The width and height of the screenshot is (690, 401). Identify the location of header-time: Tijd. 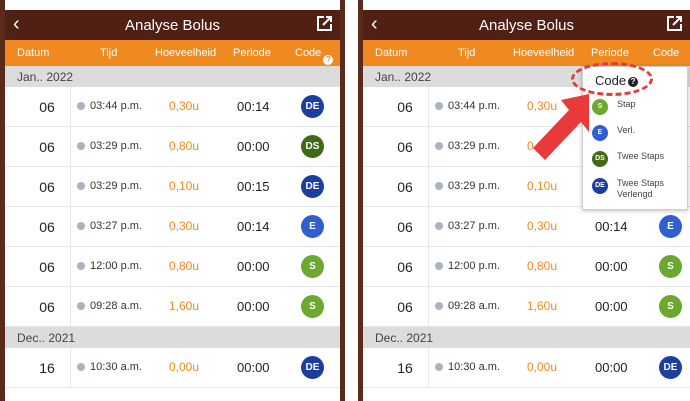
(466, 53).